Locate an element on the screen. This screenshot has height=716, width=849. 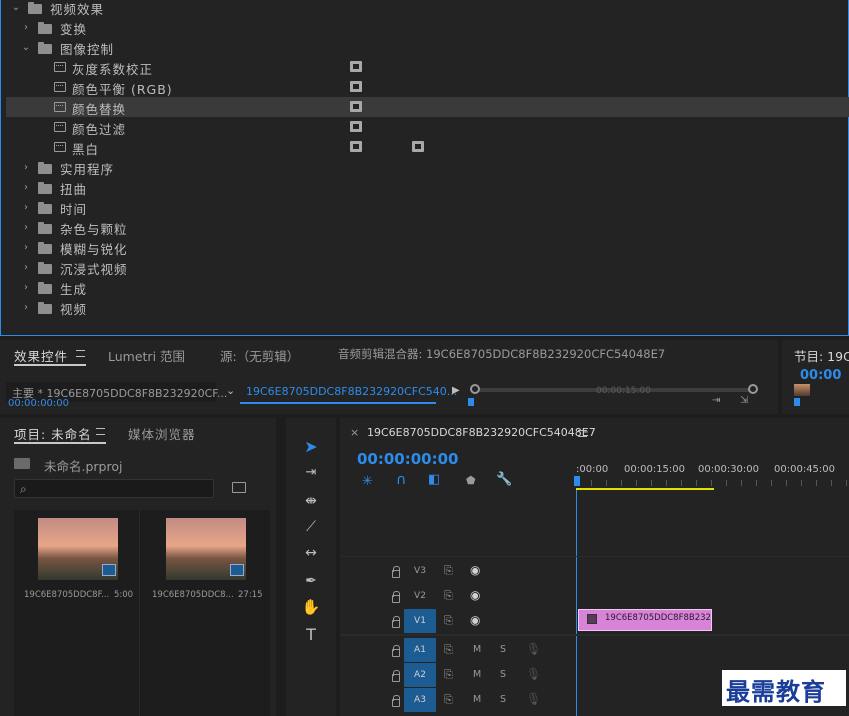
track-target-a2: A2 is located at coordinates (420, 675).